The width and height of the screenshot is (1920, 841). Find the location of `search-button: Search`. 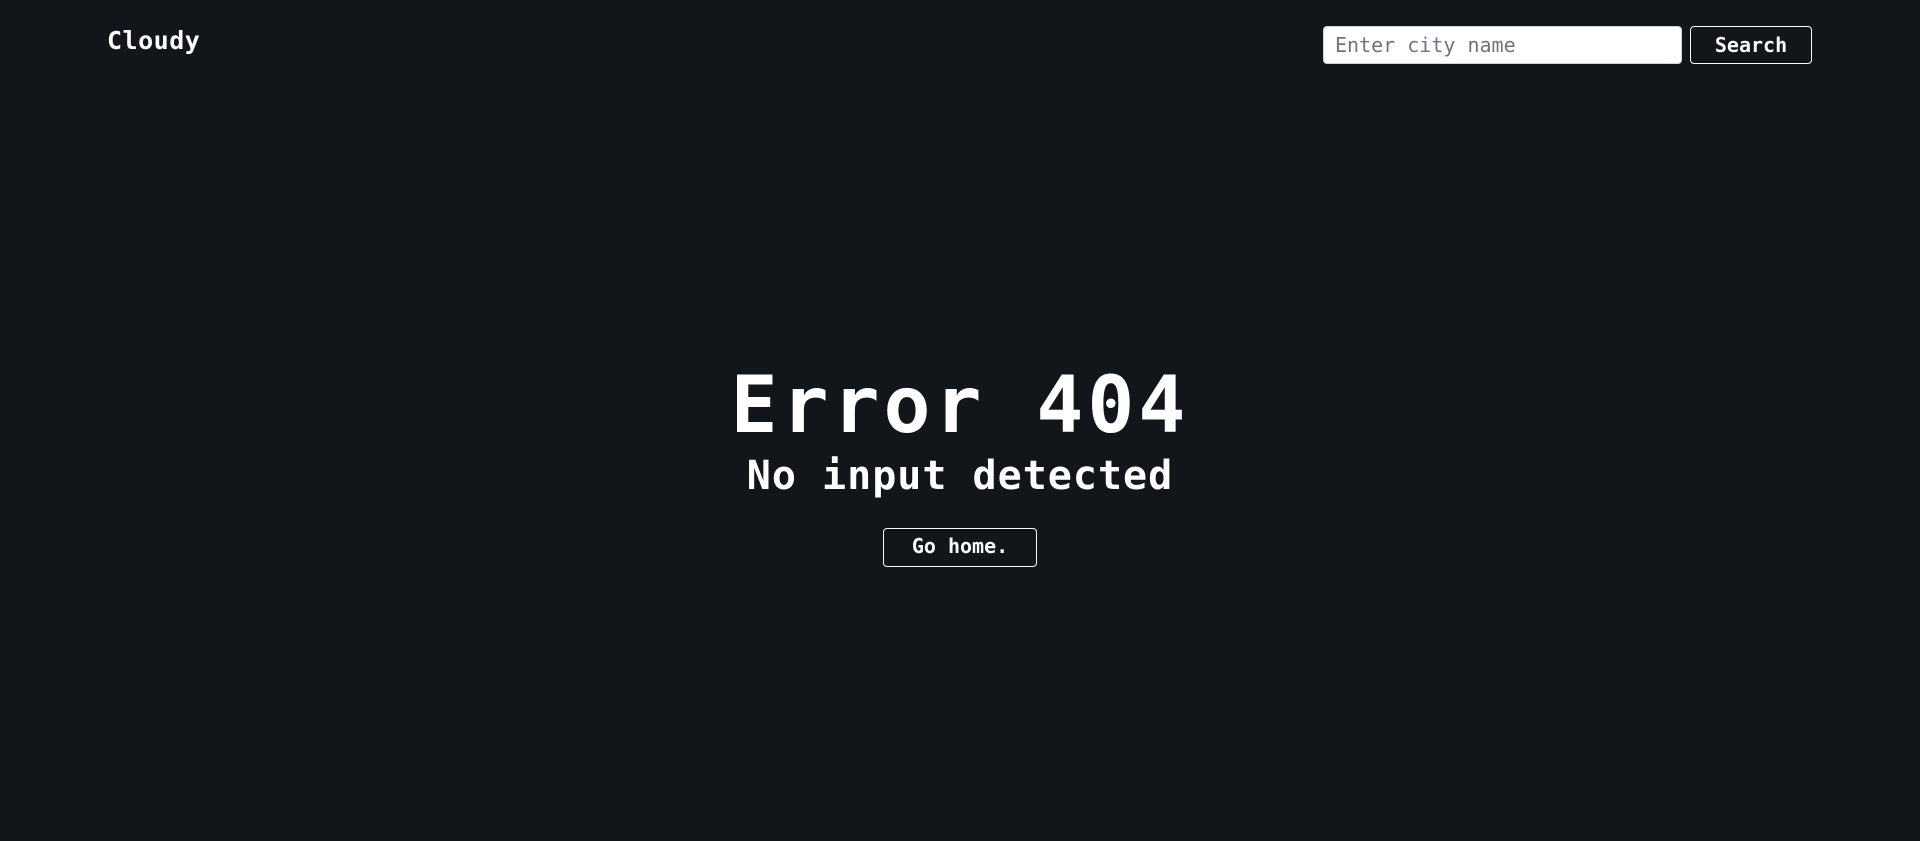

search-button: Search is located at coordinates (1751, 45).